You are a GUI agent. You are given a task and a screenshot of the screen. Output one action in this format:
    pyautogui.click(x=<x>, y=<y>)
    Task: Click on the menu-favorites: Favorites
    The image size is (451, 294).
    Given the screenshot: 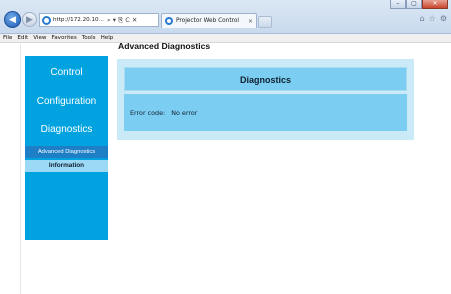 What is the action you would take?
    pyautogui.click(x=64, y=38)
    